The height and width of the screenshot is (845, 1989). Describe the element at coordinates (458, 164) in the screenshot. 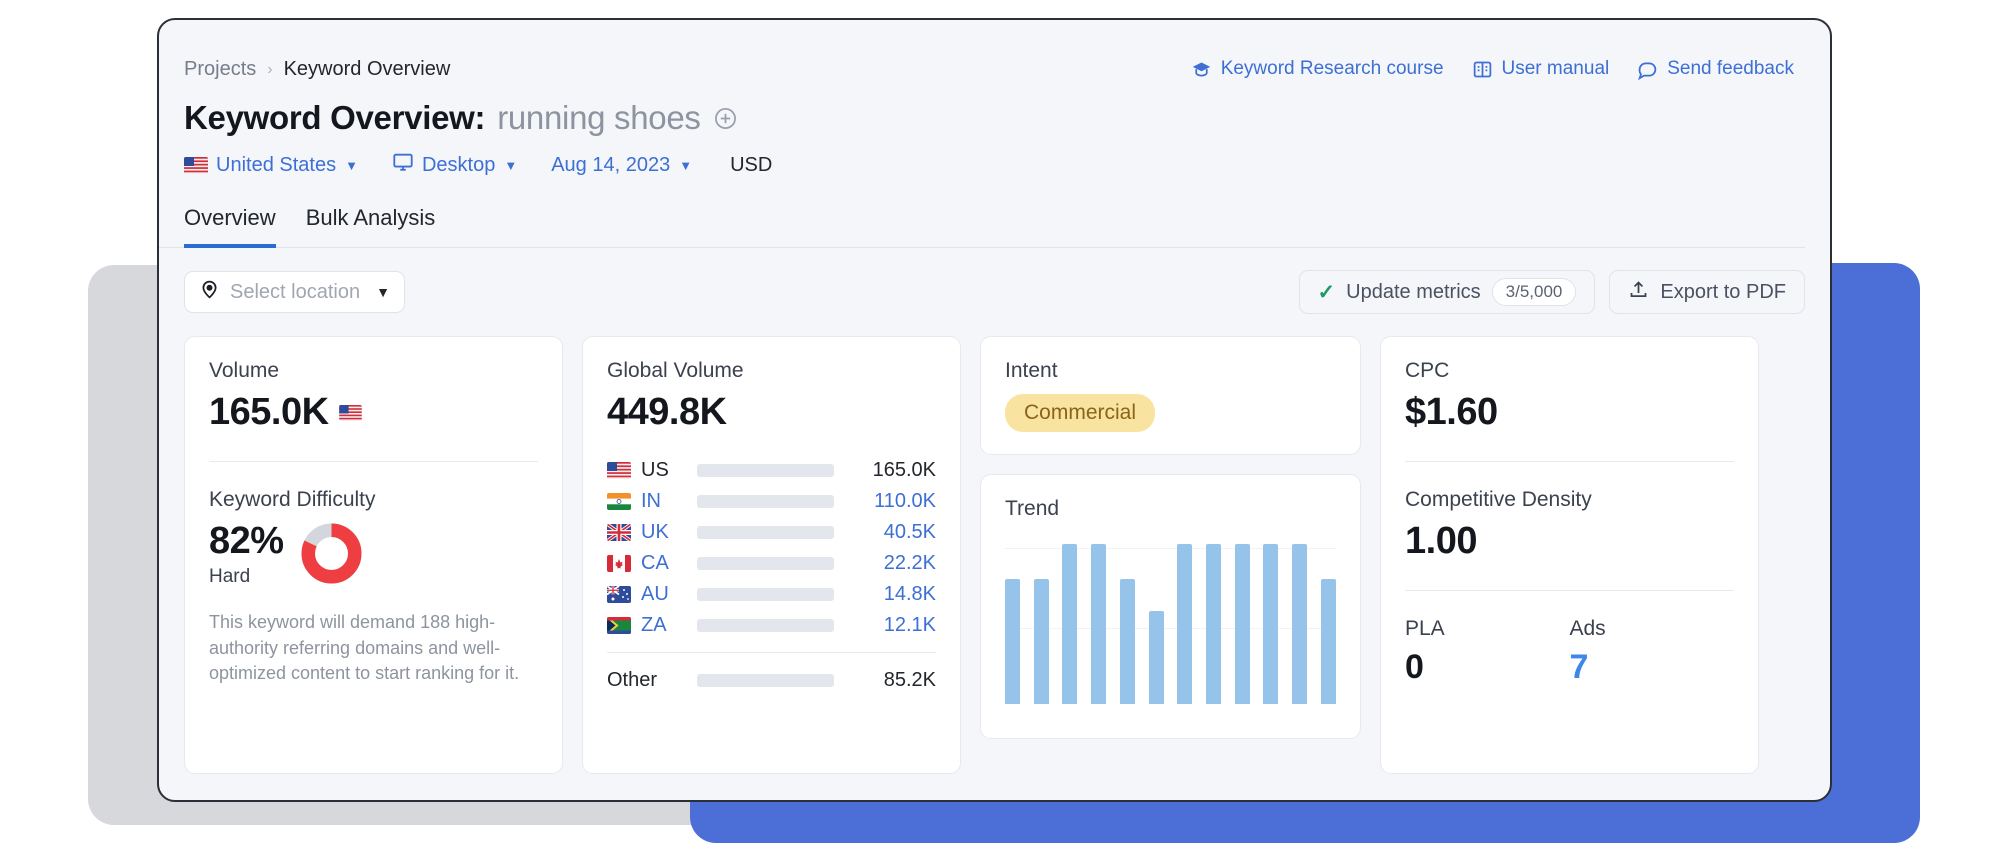

I see `device-filter-label: Desktop` at that location.